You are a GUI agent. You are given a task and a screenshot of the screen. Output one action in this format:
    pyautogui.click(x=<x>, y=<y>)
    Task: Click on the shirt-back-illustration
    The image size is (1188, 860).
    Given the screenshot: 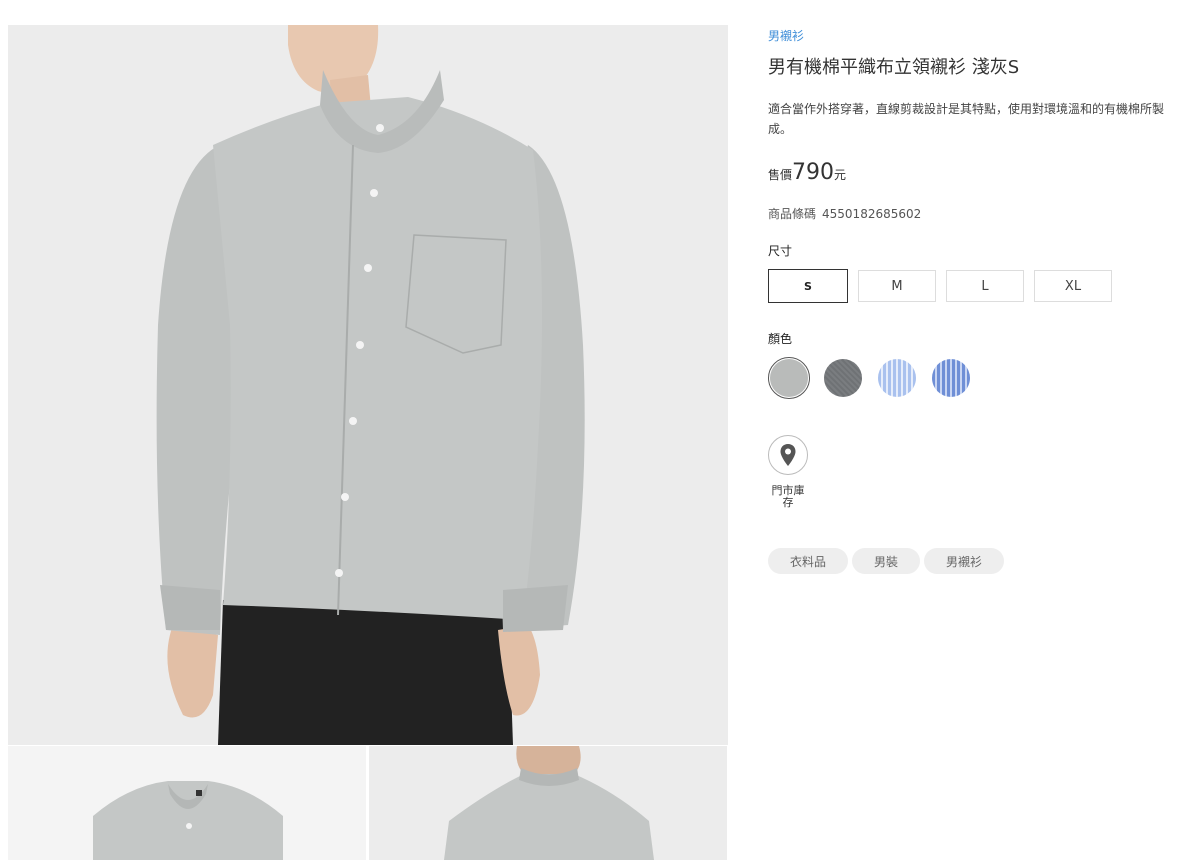 What is the action you would take?
    pyautogui.click(x=548, y=803)
    